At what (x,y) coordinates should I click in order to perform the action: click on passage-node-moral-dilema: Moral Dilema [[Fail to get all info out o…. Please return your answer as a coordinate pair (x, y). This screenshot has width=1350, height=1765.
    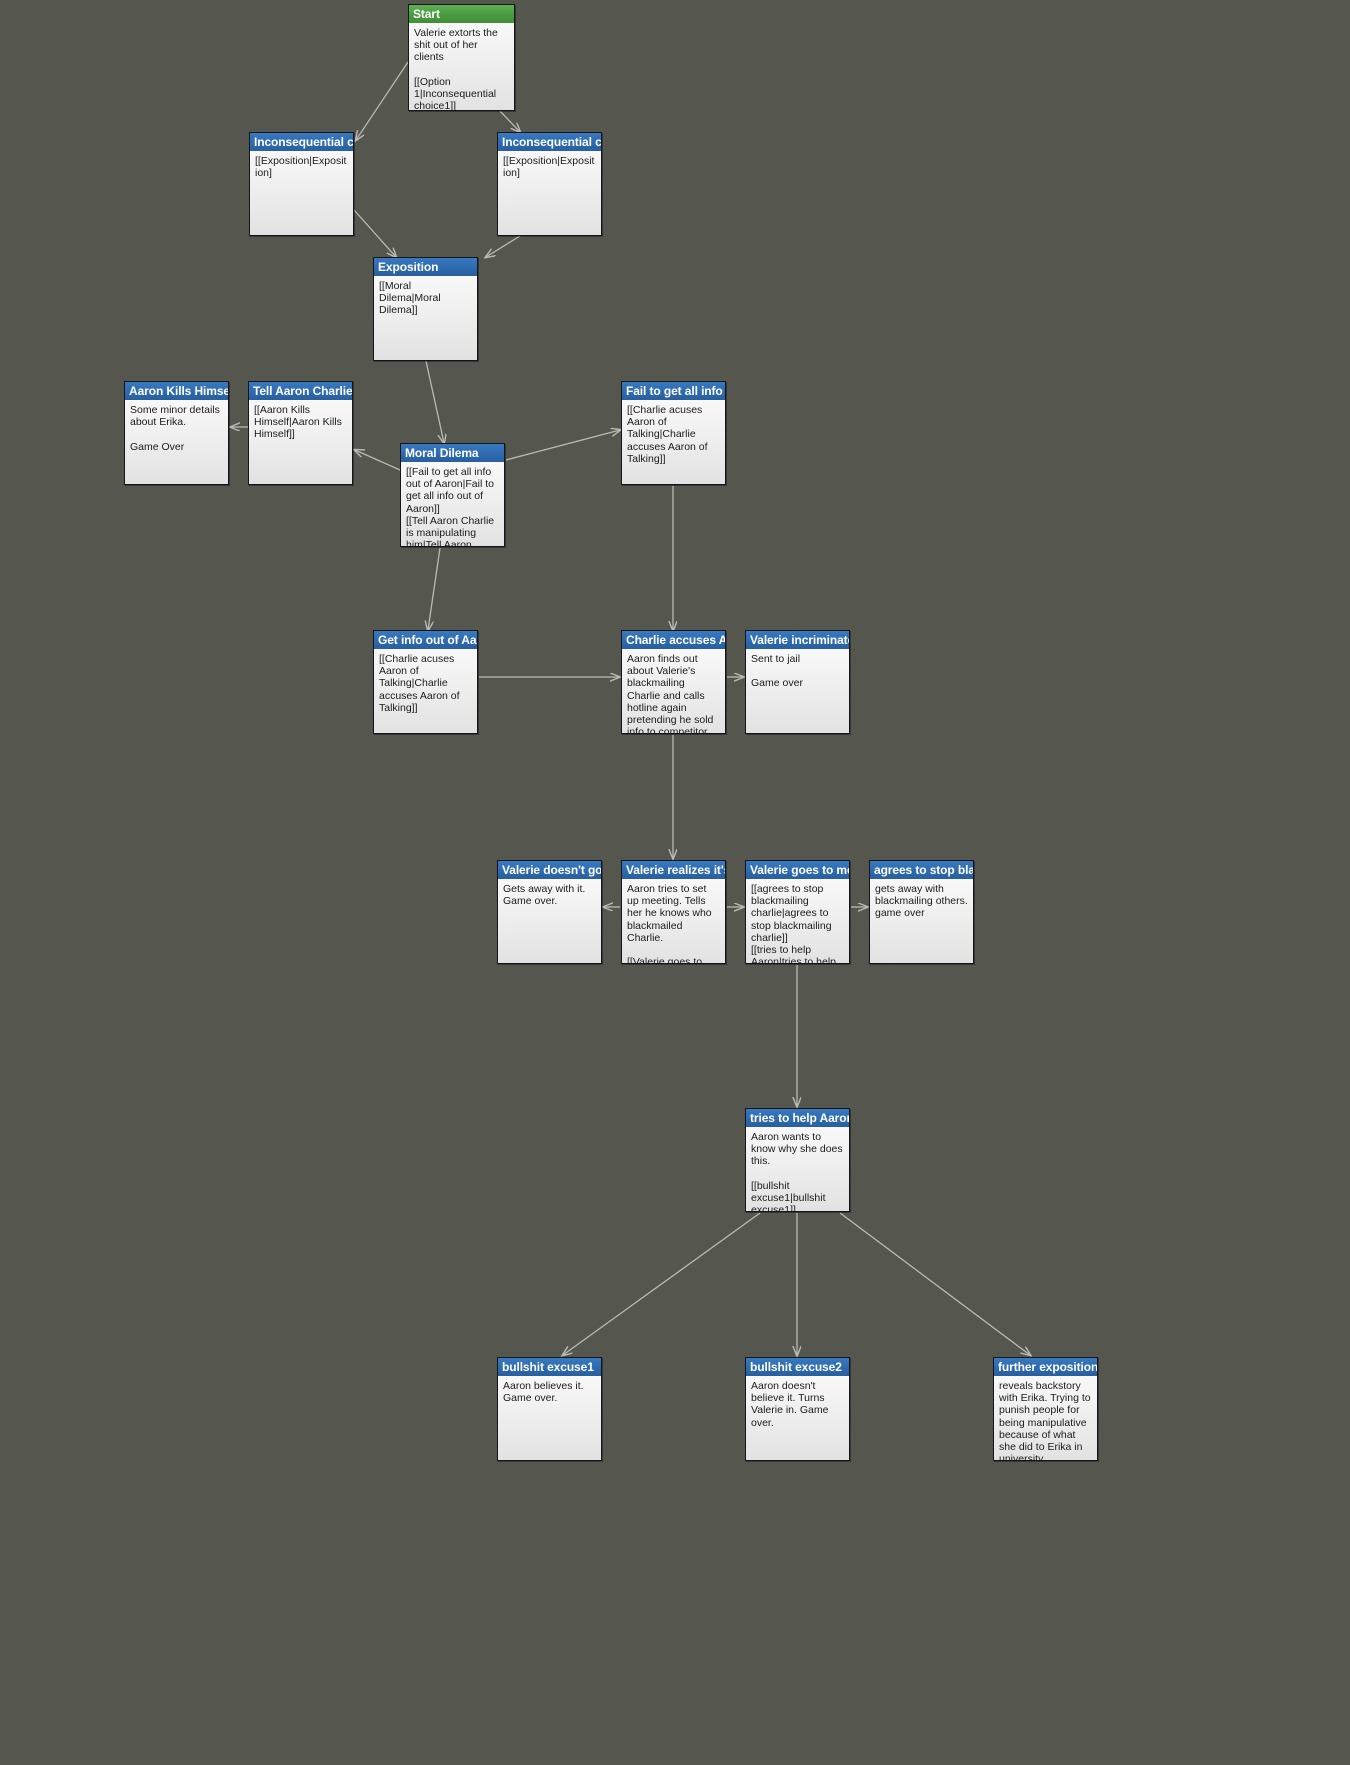
    Looking at the image, I should click on (452, 495).